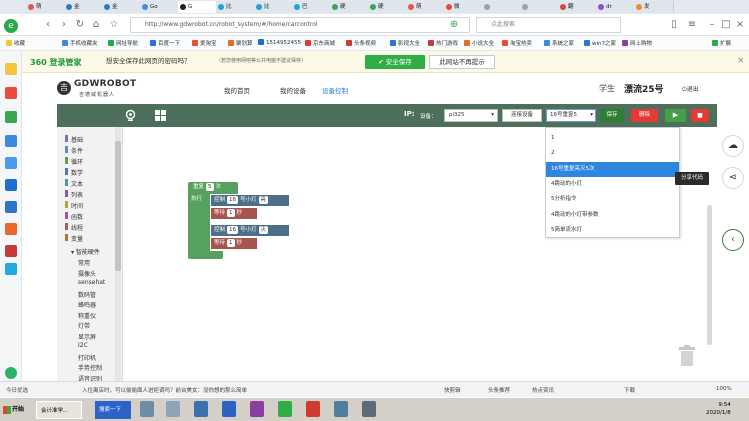 Image resolution: width=749 pixels, height=421 pixels. I want to click on hardware-category-item: 数码管, so click(87, 294).